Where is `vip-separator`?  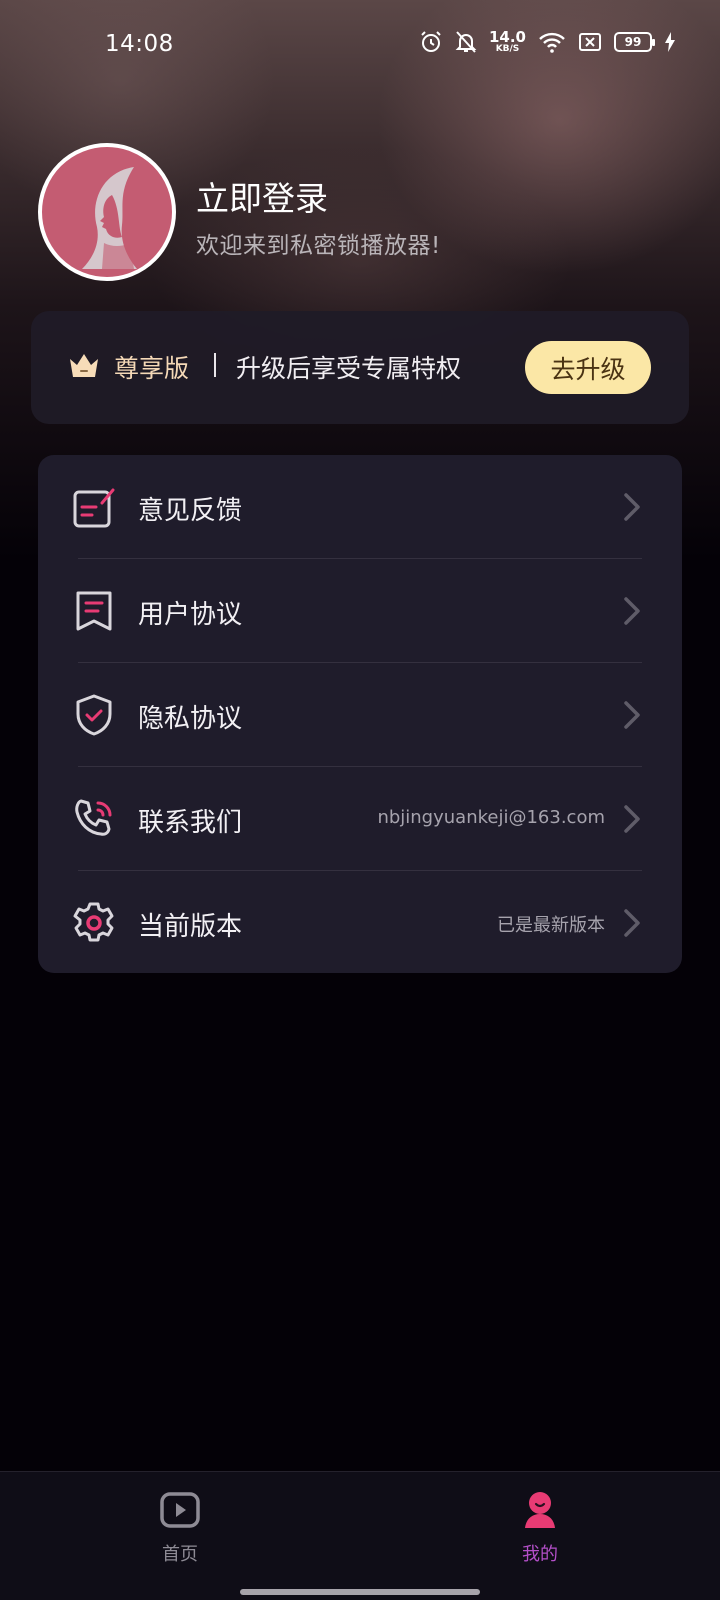
vip-separator is located at coordinates (215, 365).